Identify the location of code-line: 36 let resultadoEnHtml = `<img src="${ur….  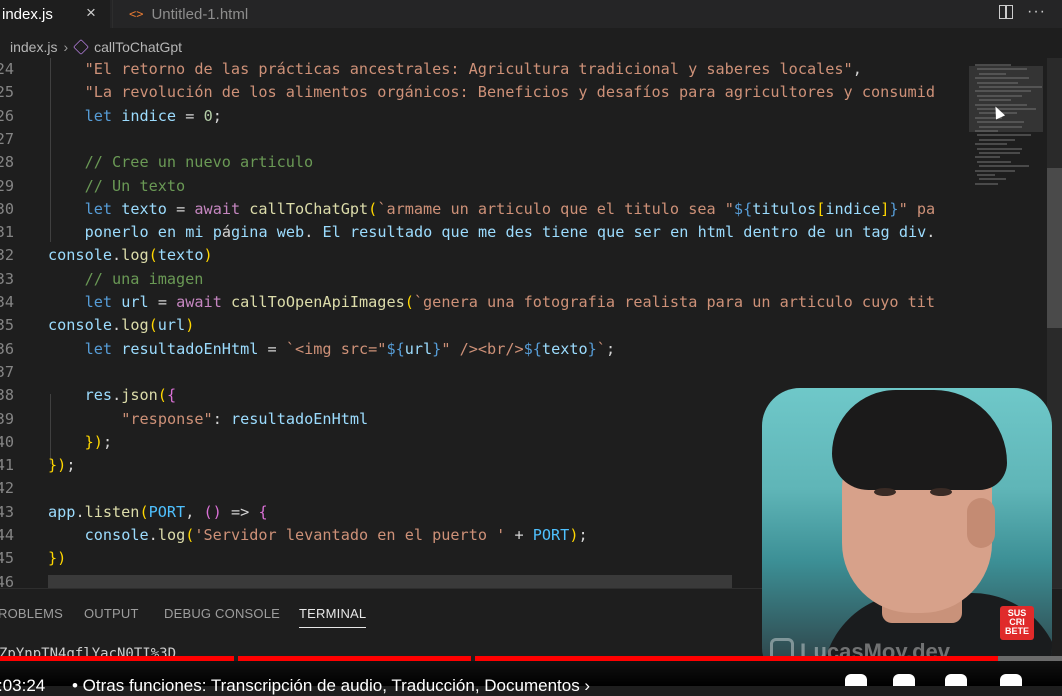
(307, 349).